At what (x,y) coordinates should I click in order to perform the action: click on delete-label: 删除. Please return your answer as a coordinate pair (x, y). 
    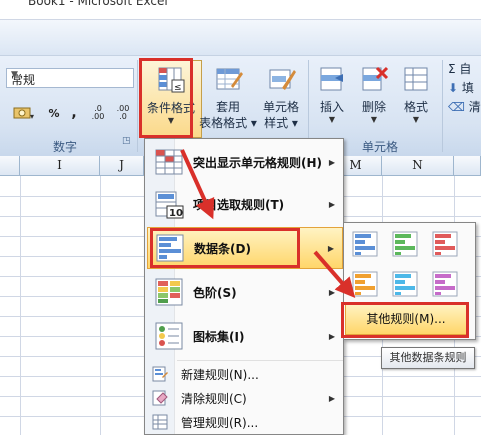
    Looking at the image, I should click on (373, 107).